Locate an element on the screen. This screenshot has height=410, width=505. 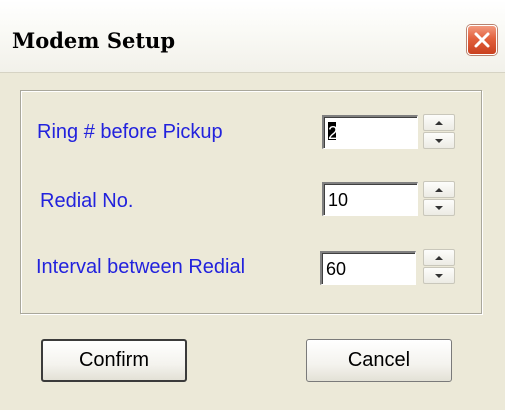
redial-spin-up-button is located at coordinates (439, 189).